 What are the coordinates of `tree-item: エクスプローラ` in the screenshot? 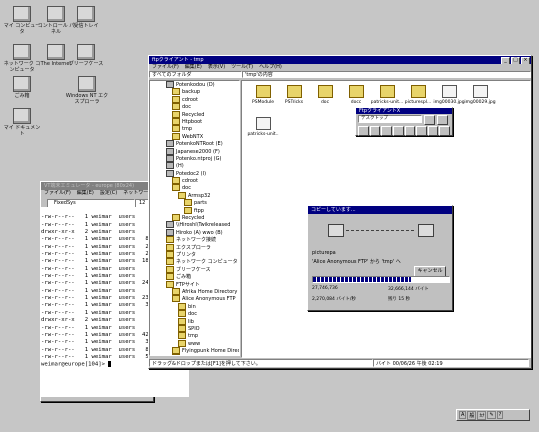 It's located at (202, 247).